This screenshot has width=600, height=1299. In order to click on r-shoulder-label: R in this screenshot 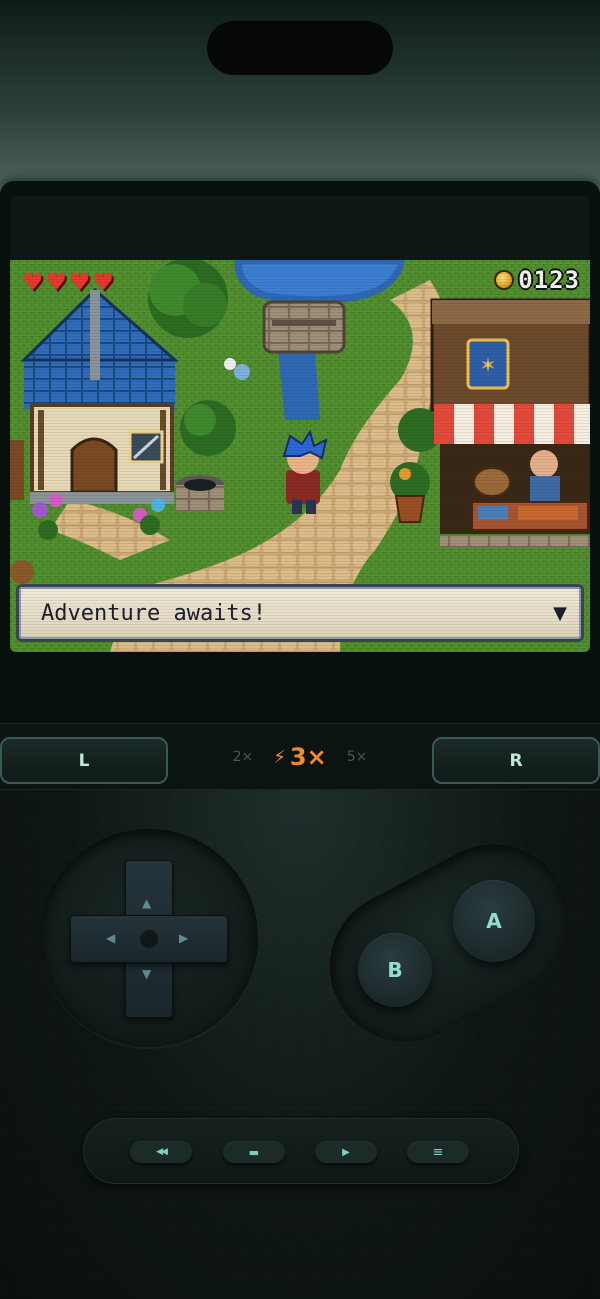, I will do `click(516, 760)`.